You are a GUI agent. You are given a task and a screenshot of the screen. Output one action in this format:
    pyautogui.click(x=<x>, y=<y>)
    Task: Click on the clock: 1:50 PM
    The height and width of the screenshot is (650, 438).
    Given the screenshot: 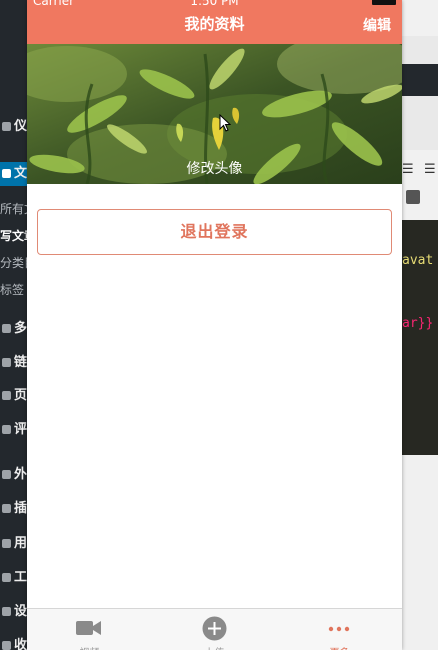 What is the action you would take?
    pyautogui.click(x=214, y=4)
    